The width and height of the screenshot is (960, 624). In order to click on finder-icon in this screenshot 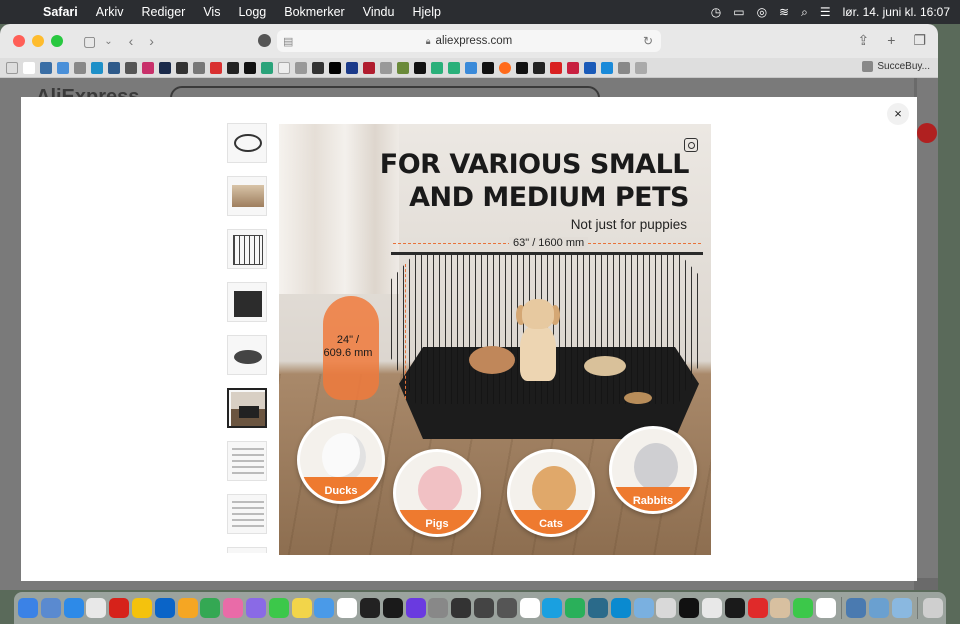, I will do `click(28, 608)`.